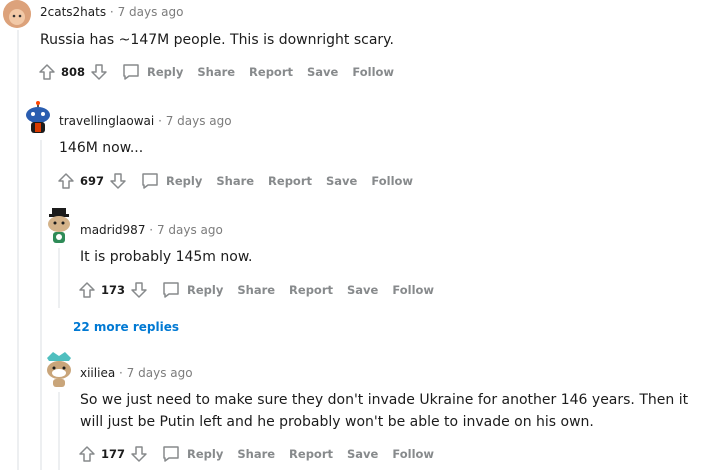 This screenshot has width=708, height=470. Describe the element at coordinates (73, 72) in the screenshot. I see `vote-score: 808` at that location.